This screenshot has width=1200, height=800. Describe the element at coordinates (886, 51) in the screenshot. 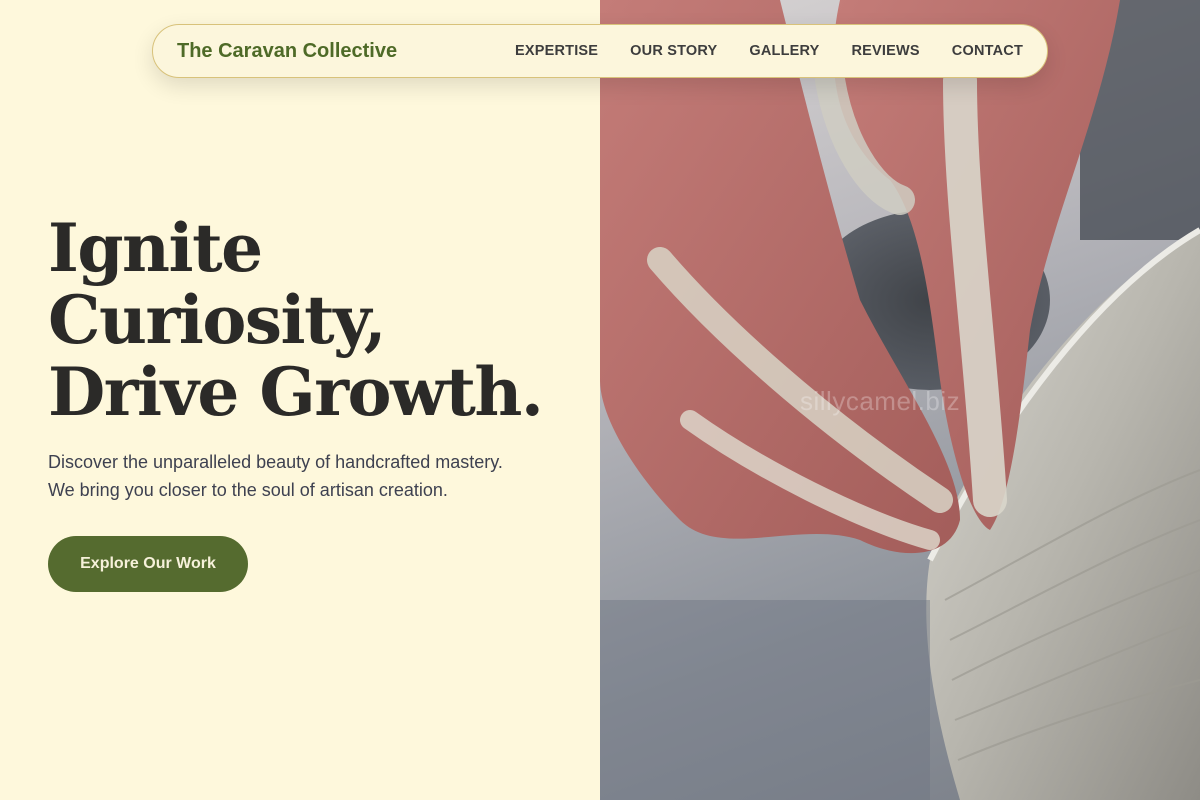

I see `nav-link-reviews: REVIEWS` at that location.